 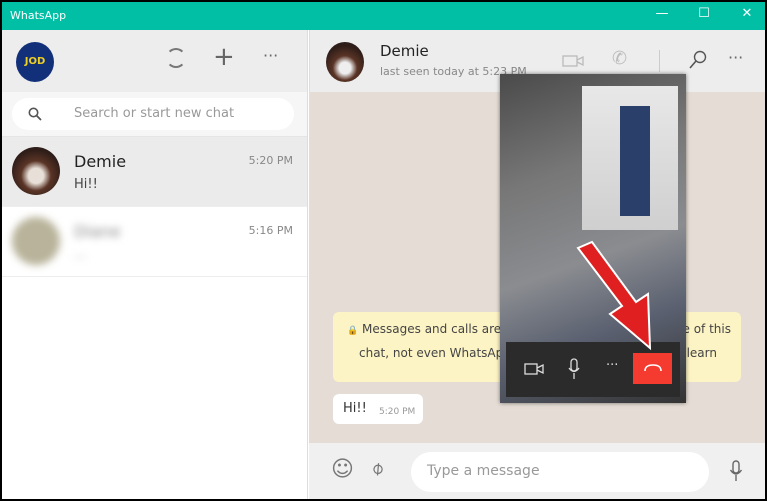 What do you see at coordinates (612, 365) in the screenshot?
I see `call-more-icon: ···` at bounding box center [612, 365].